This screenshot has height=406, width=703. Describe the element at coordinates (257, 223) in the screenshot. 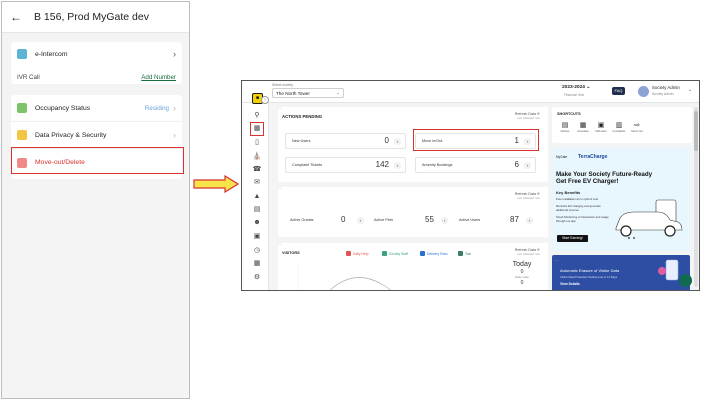

I see `users-icon: ☻` at that location.